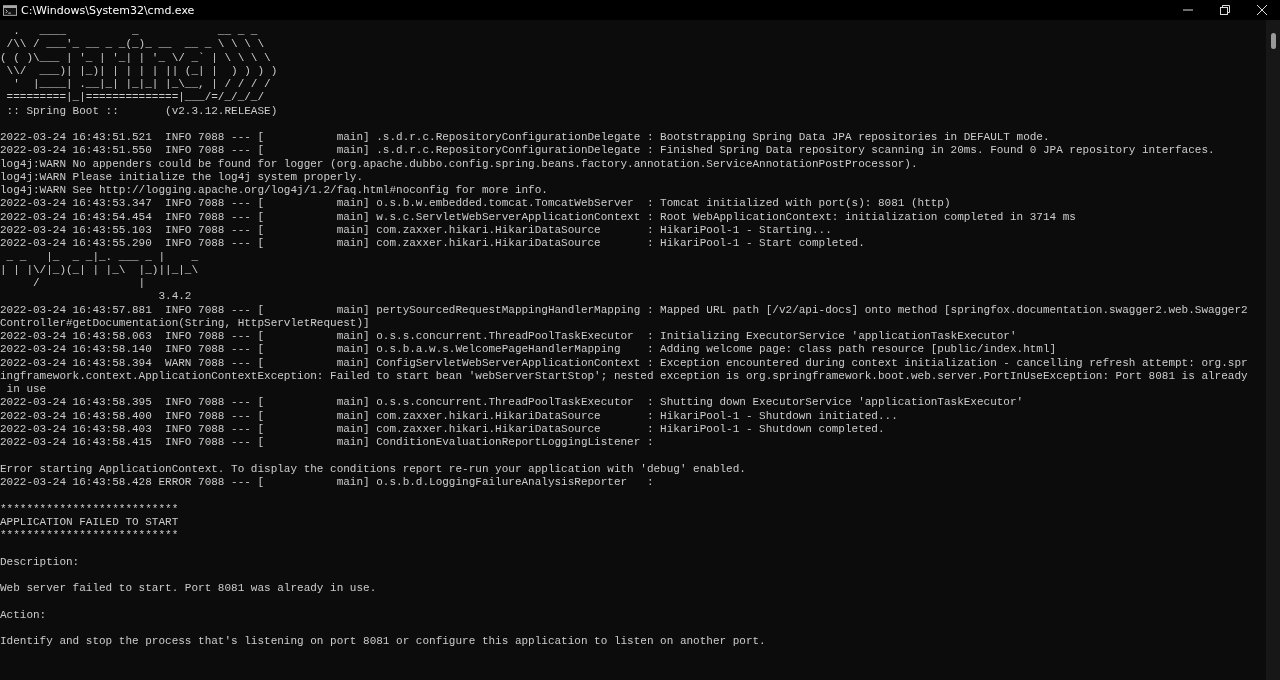 The height and width of the screenshot is (680, 1280). I want to click on console-line: 2022-03-24 16:43:58.394 WARN 7088 --- [ main] ConfigServletWebServerApplicationContext : Exception encountered during context initialization - cancelling refresh attempt: org.spr, so click(624, 363).